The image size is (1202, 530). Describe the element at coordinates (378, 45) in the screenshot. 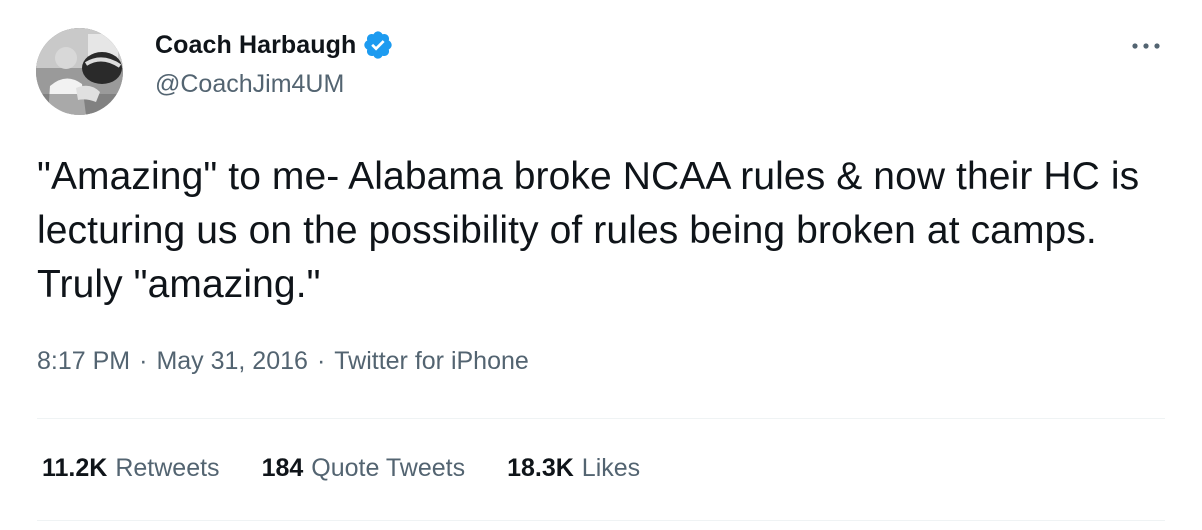

I see `verified-badge-icon` at that location.